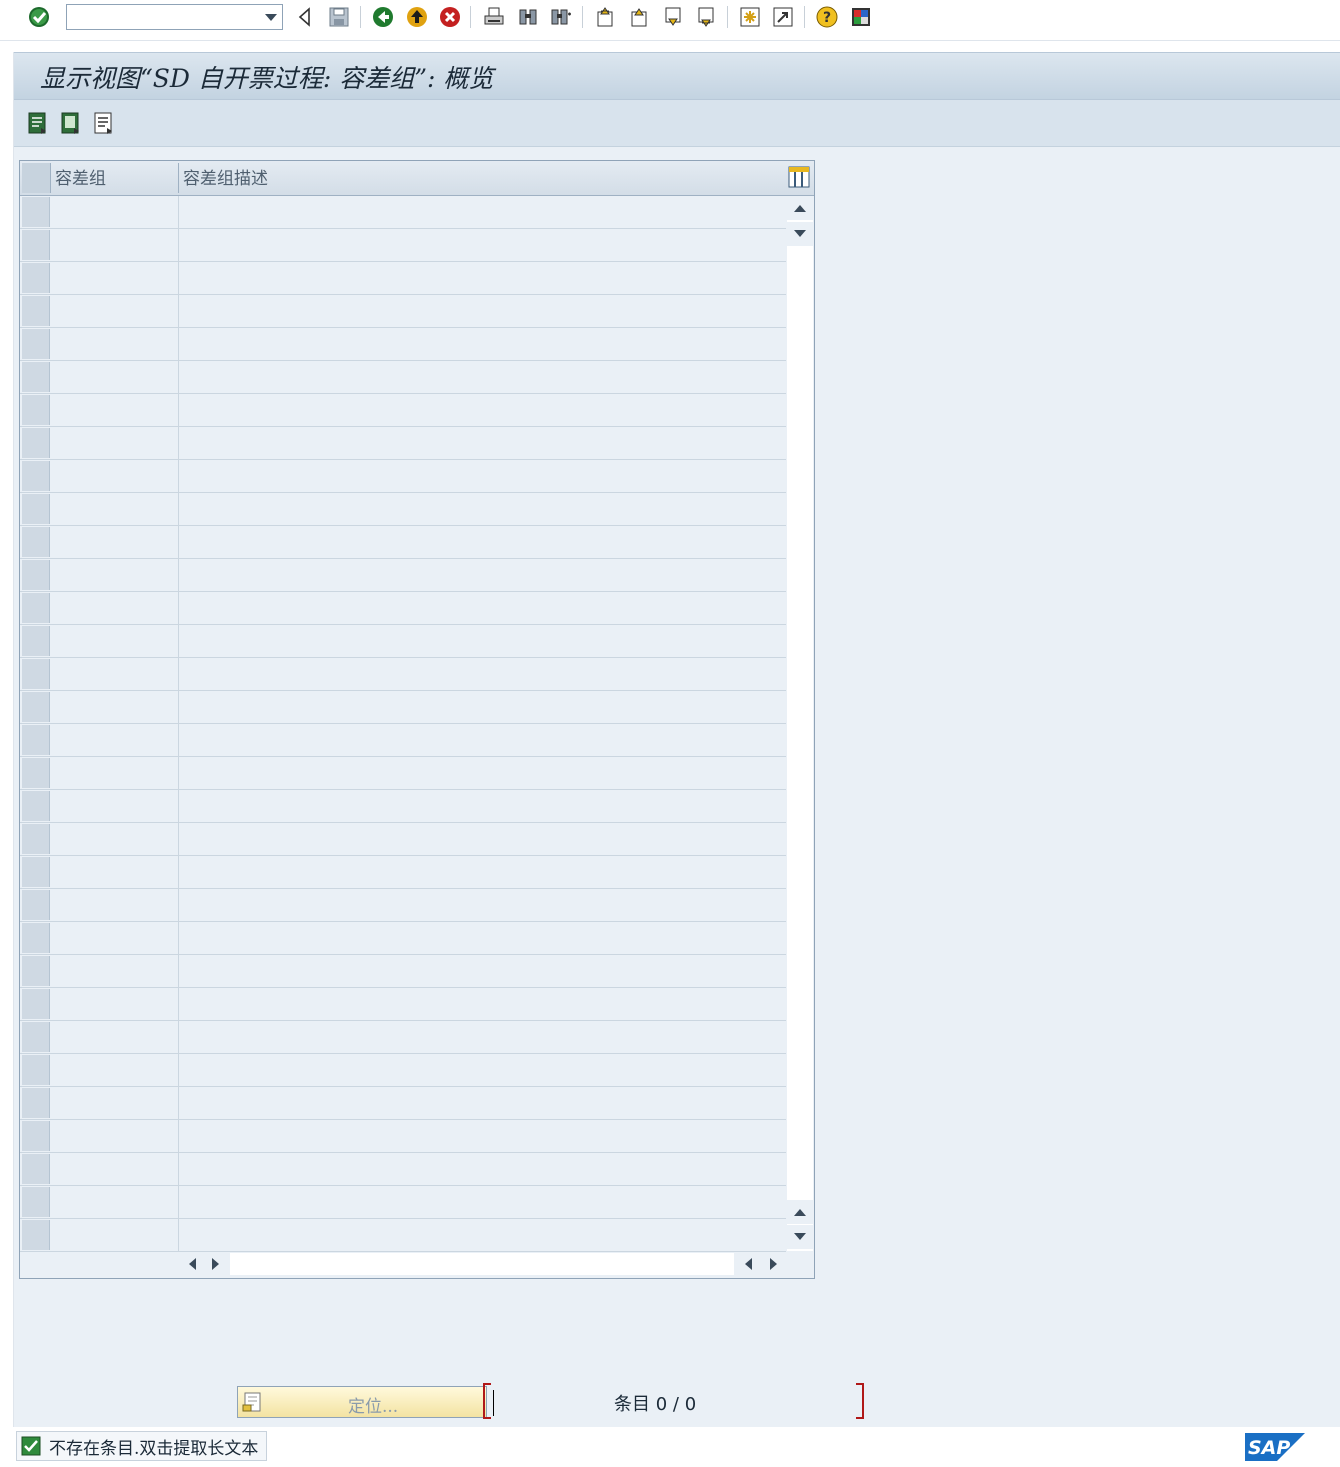 This screenshot has width=1340, height=1467. I want to click on horizontal-scrollbar, so click(497, 1264).